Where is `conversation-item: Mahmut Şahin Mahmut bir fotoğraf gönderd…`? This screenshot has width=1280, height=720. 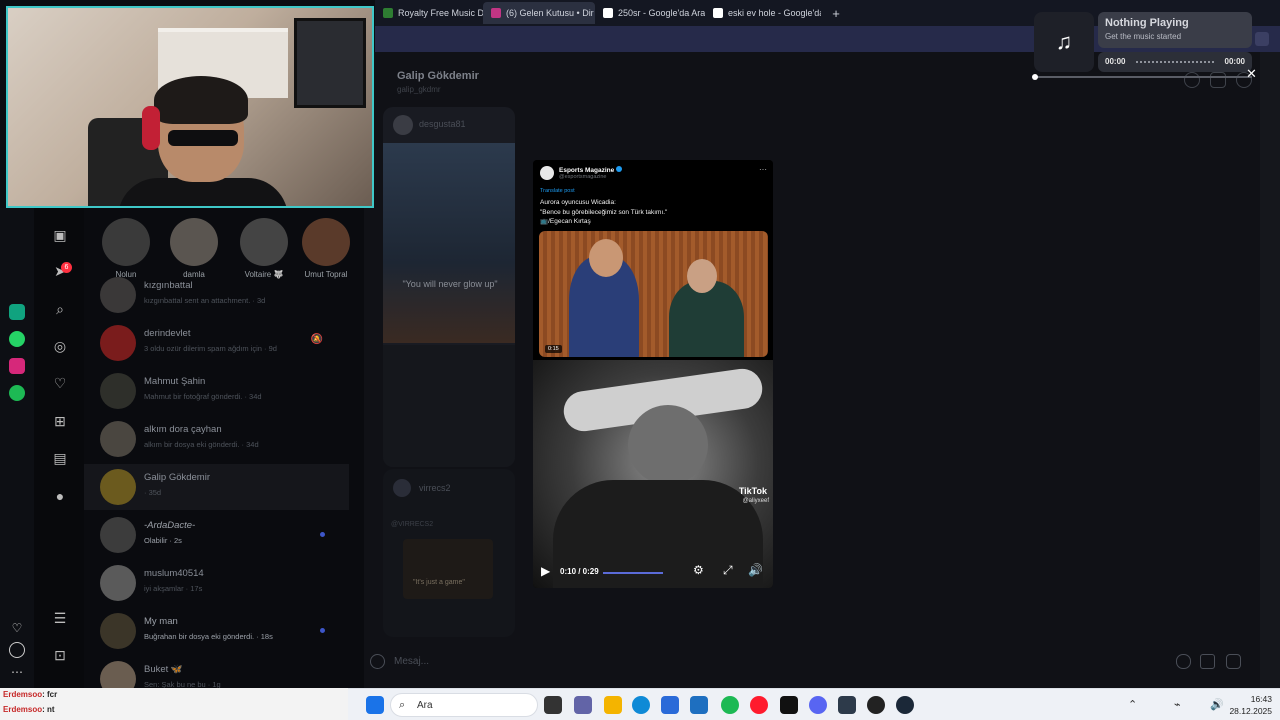
conversation-item: Mahmut Şahin Mahmut bir fotoğraf gönderd… is located at coordinates (216, 391).